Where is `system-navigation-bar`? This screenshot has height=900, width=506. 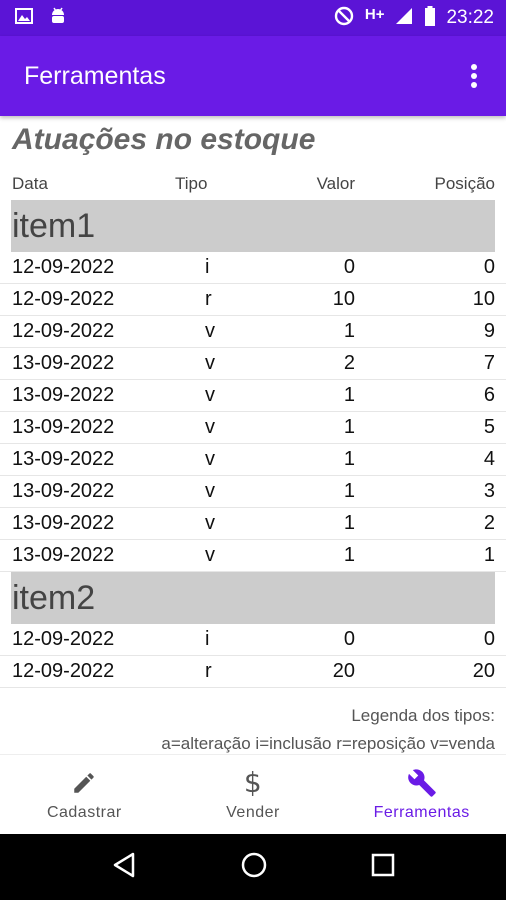
system-navigation-bar is located at coordinates (253, 867).